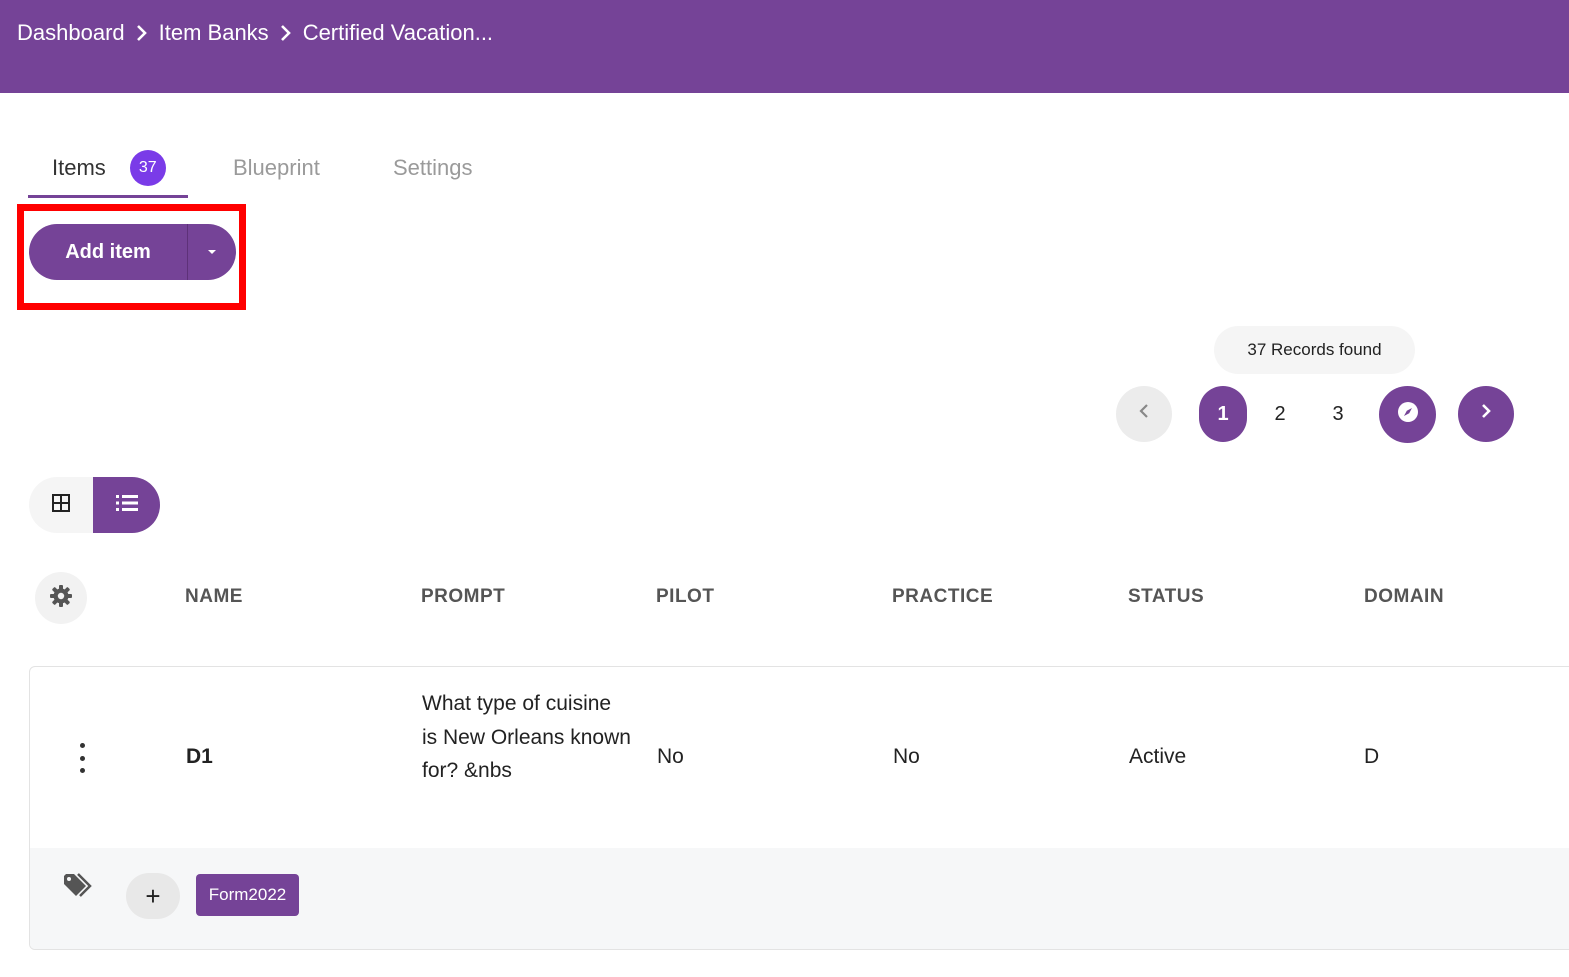 Image resolution: width=1569 pixels, height=977 pixels. Describe the element at coordinates (1404, 597) in the screenshot. I see `column-header-domain: DOMAIN` at that location.